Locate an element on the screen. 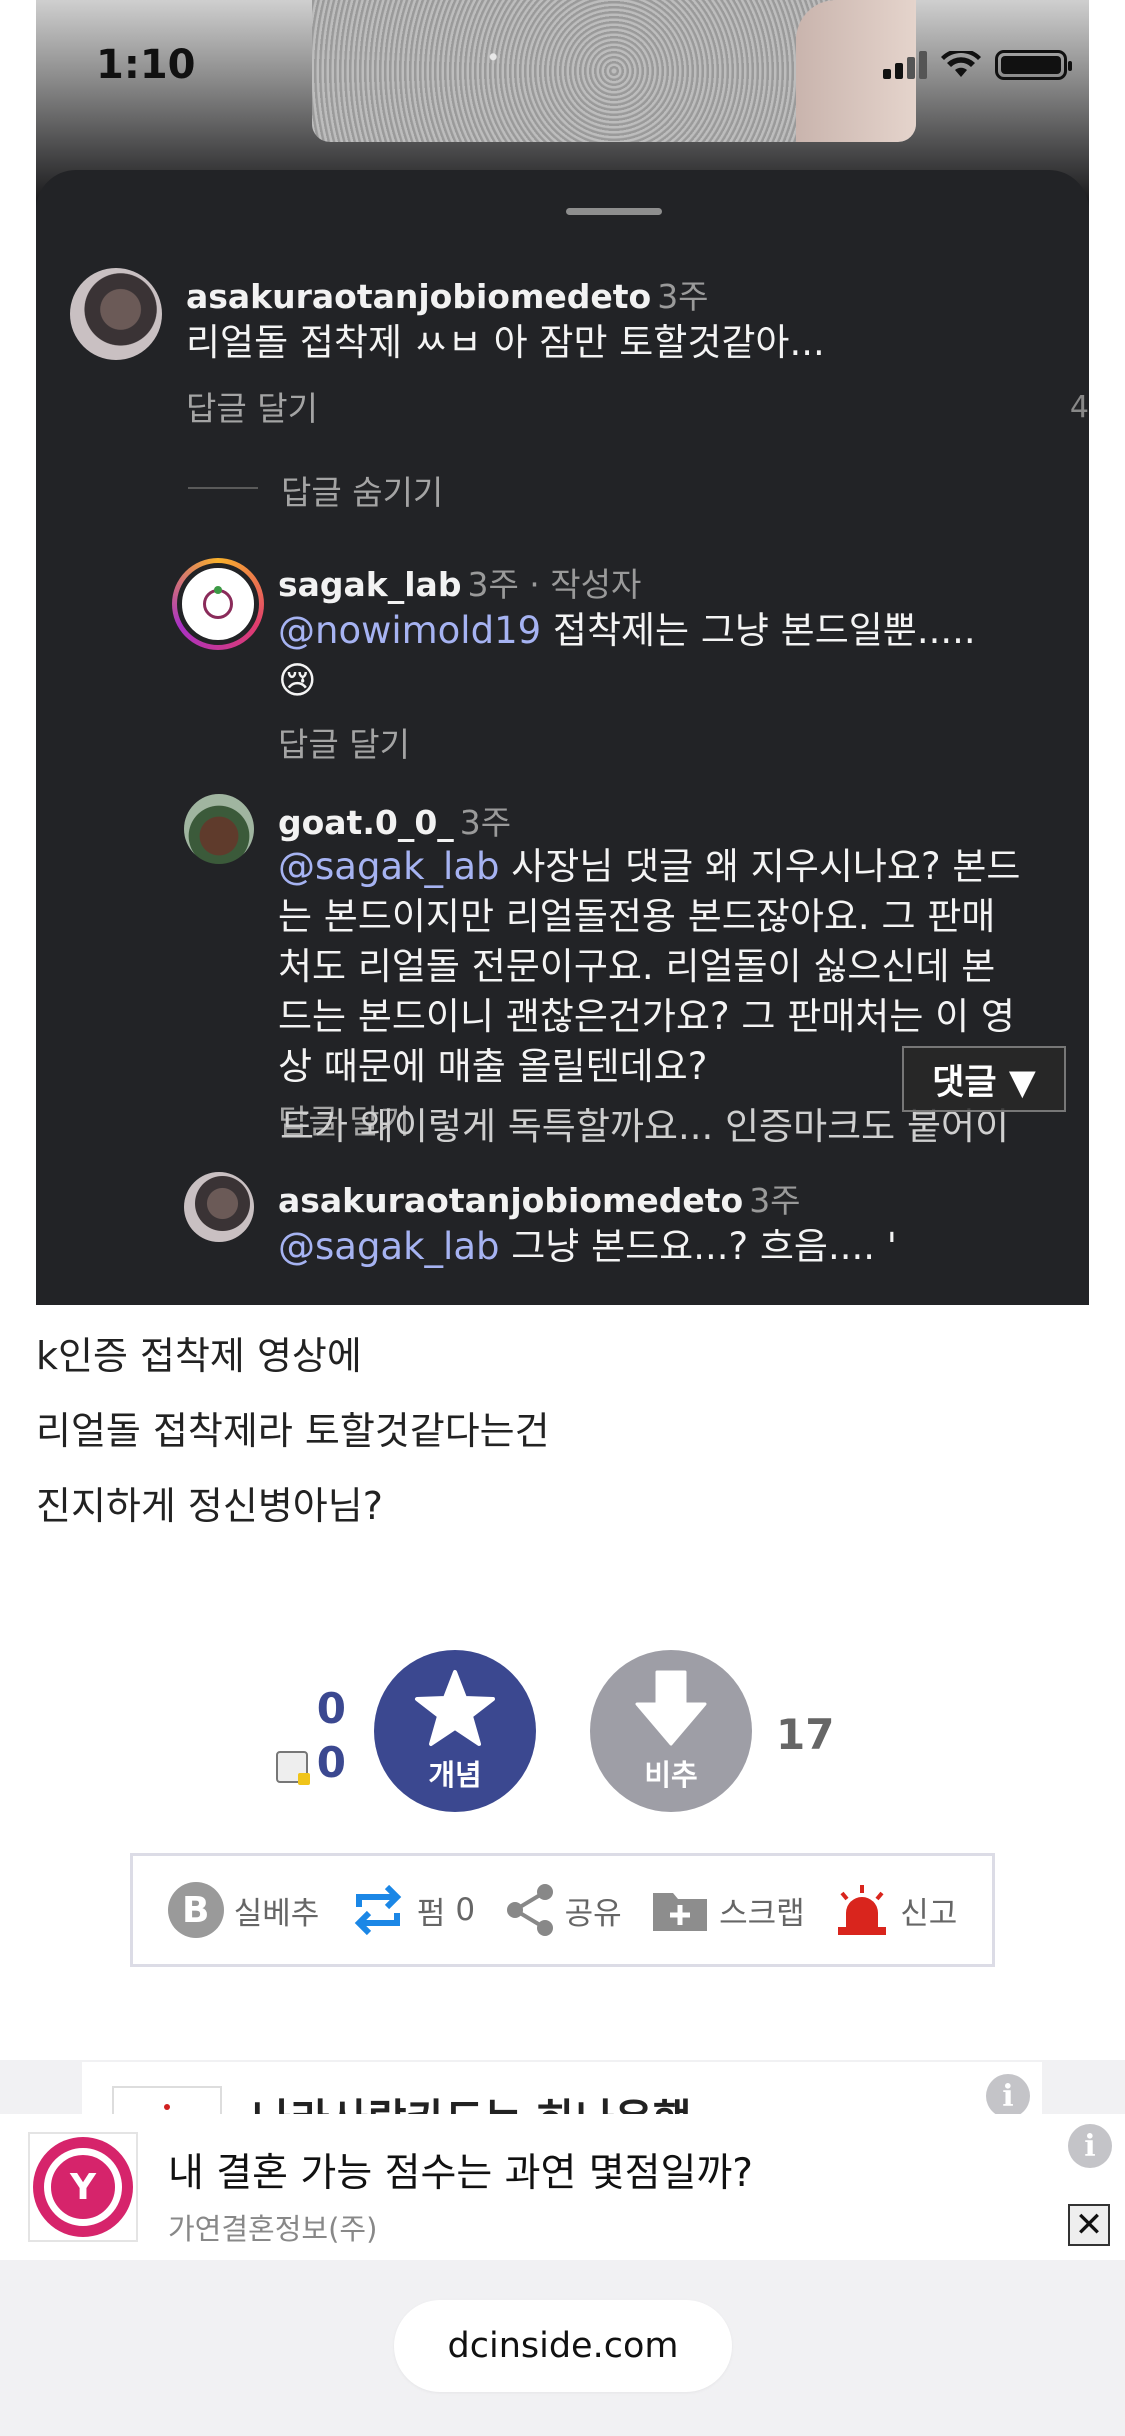  video-thumbnail is located at coordinates (614, 71).